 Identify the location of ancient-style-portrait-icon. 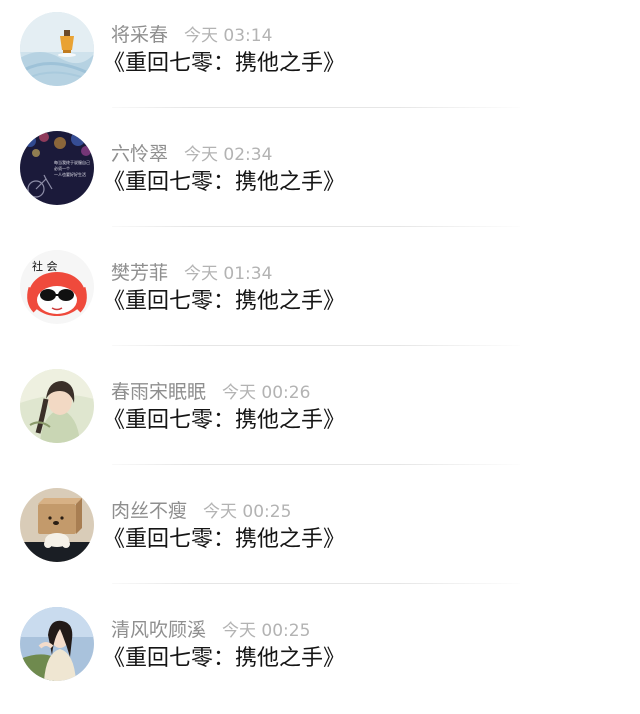
(57, 406).